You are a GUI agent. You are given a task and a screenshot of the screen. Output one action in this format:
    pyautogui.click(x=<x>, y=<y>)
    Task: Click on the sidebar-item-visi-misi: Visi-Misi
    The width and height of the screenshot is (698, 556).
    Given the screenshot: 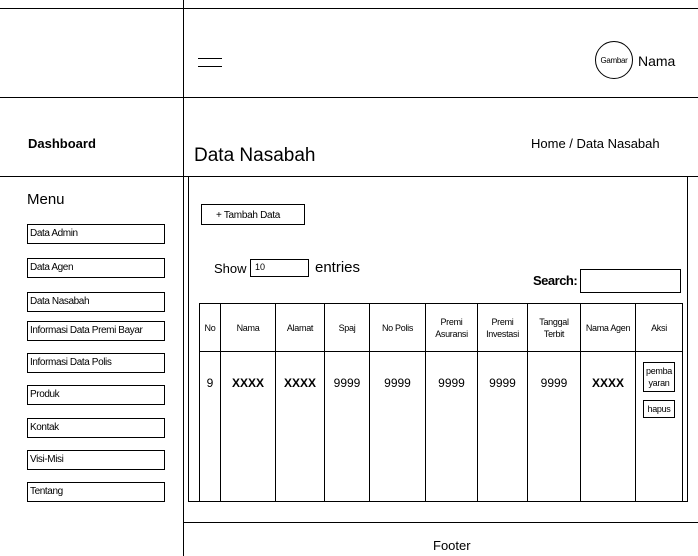 What is the action you would take?
    pyautogui.click(x=96, y=460)
    